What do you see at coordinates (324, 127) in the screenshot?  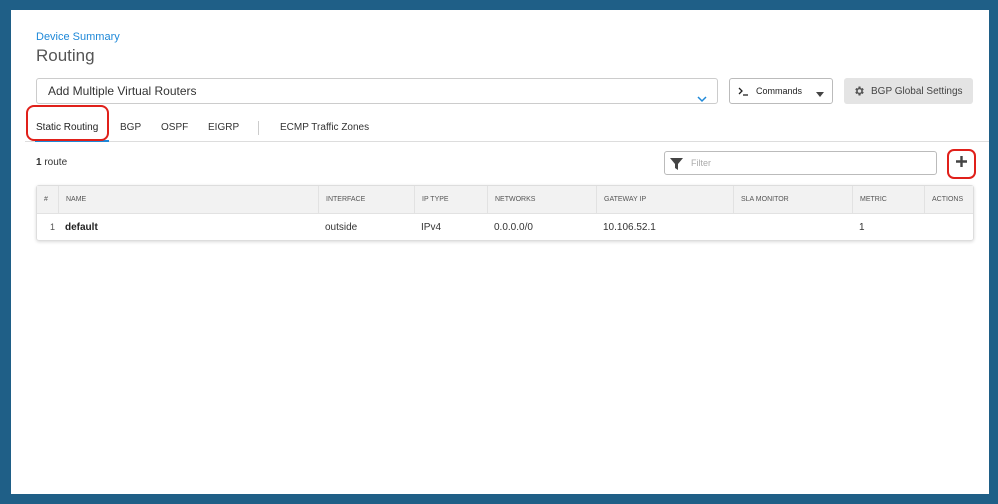 I see `tab-ecmp-traffic-zones: ECMP Traffic Zones` at bounding box center [324, 127].